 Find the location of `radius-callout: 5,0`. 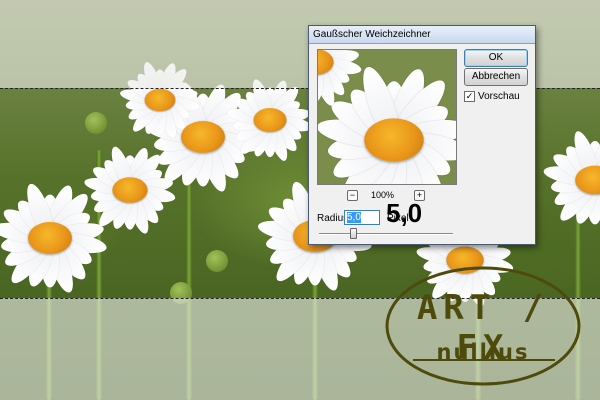

radius-callout: 5,0 is located at coordinates (404, 213).